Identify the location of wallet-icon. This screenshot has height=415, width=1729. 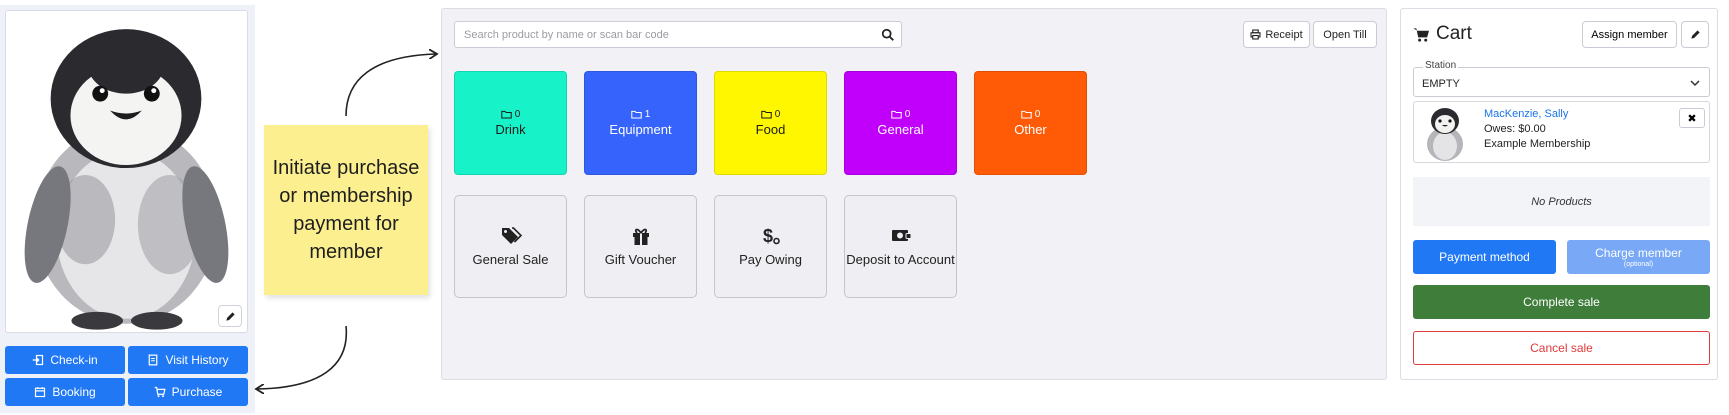
(901, 235).